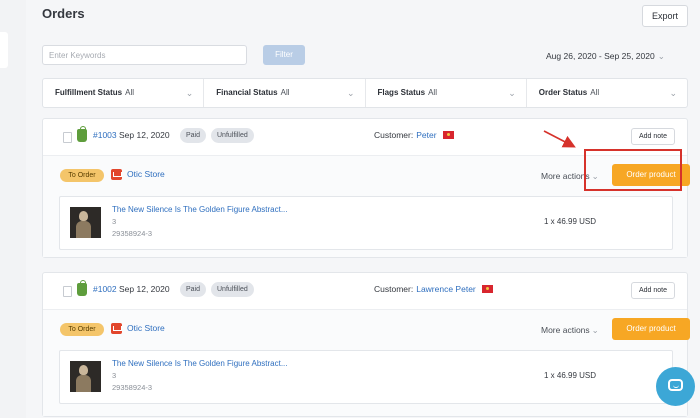 This screenshot has width=700, height=418. I want to click on chat-icon, so click(675, 385).